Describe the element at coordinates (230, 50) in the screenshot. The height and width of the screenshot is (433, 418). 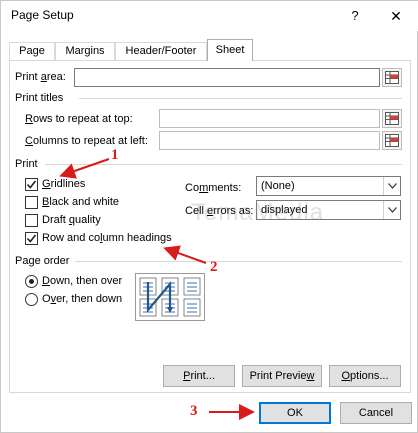
I see `tab-sheet: Sheet` at that location.